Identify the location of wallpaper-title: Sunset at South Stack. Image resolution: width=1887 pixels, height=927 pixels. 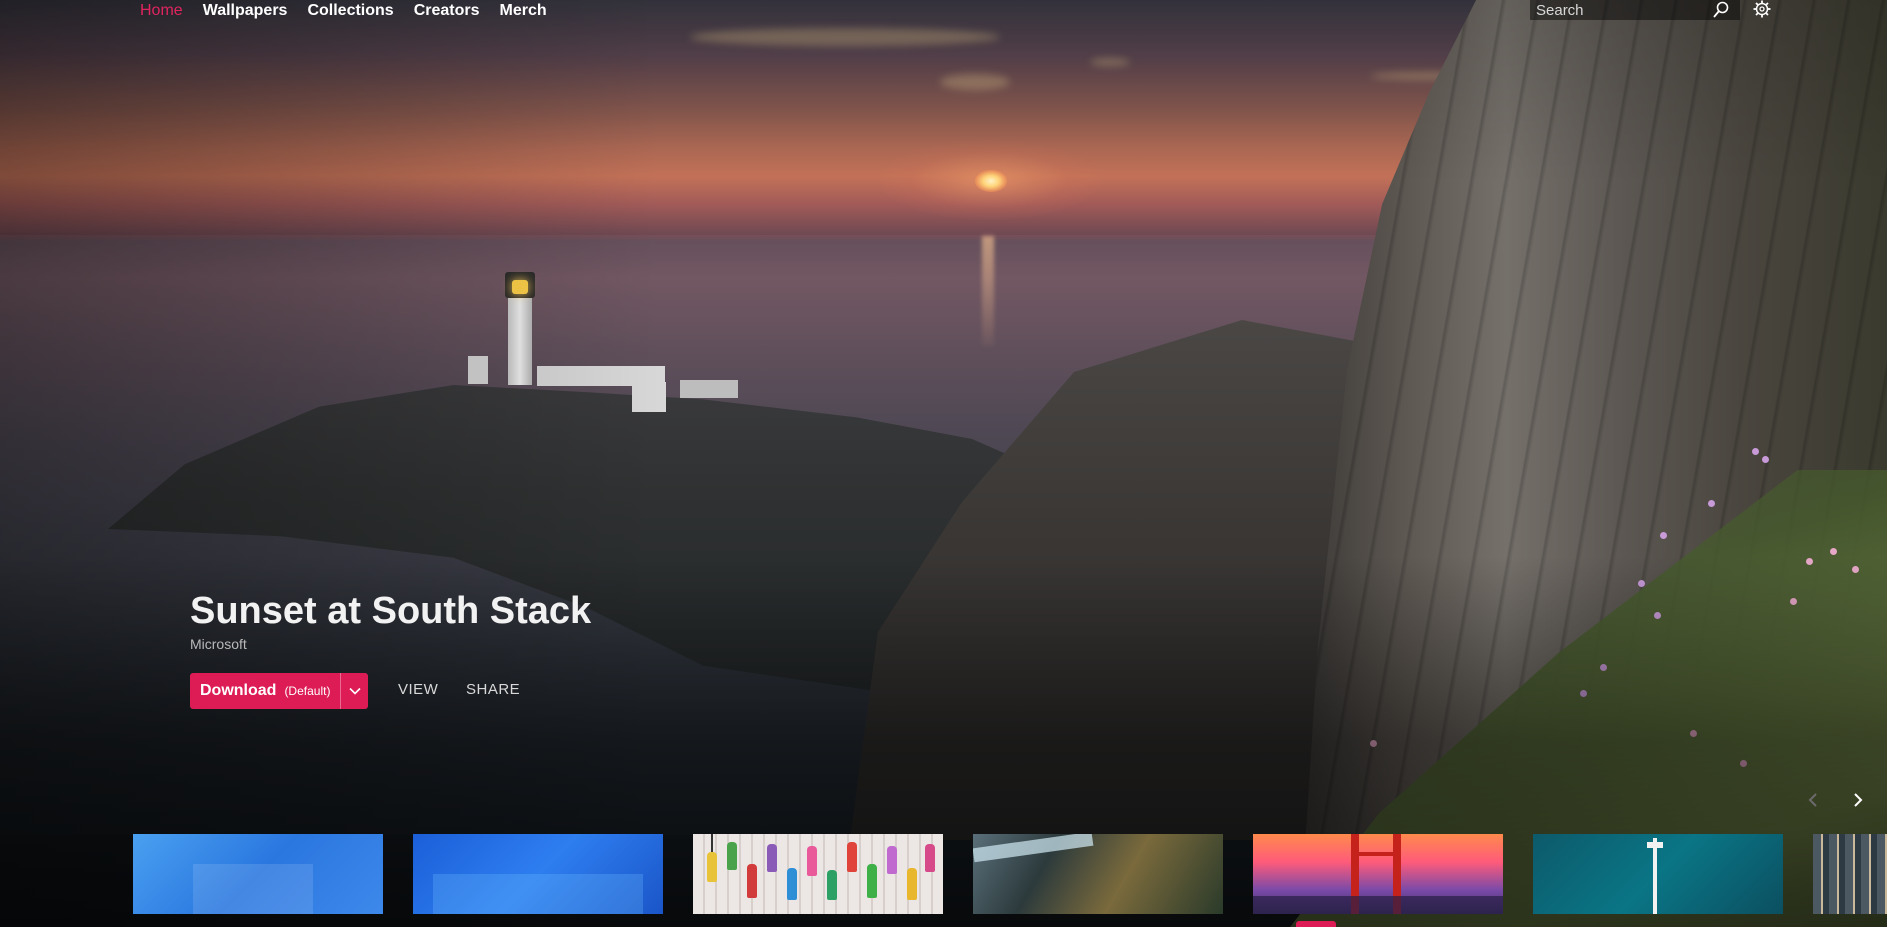
(391, 611).